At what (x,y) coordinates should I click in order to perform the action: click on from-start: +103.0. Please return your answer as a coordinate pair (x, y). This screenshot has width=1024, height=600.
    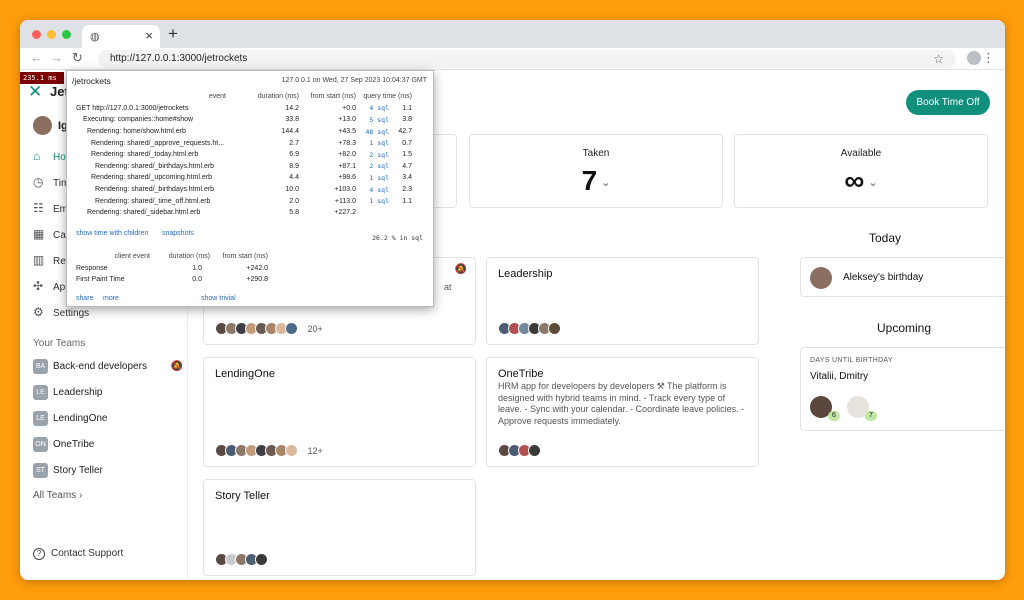
    Looking at the image, I should click on (345, 190).